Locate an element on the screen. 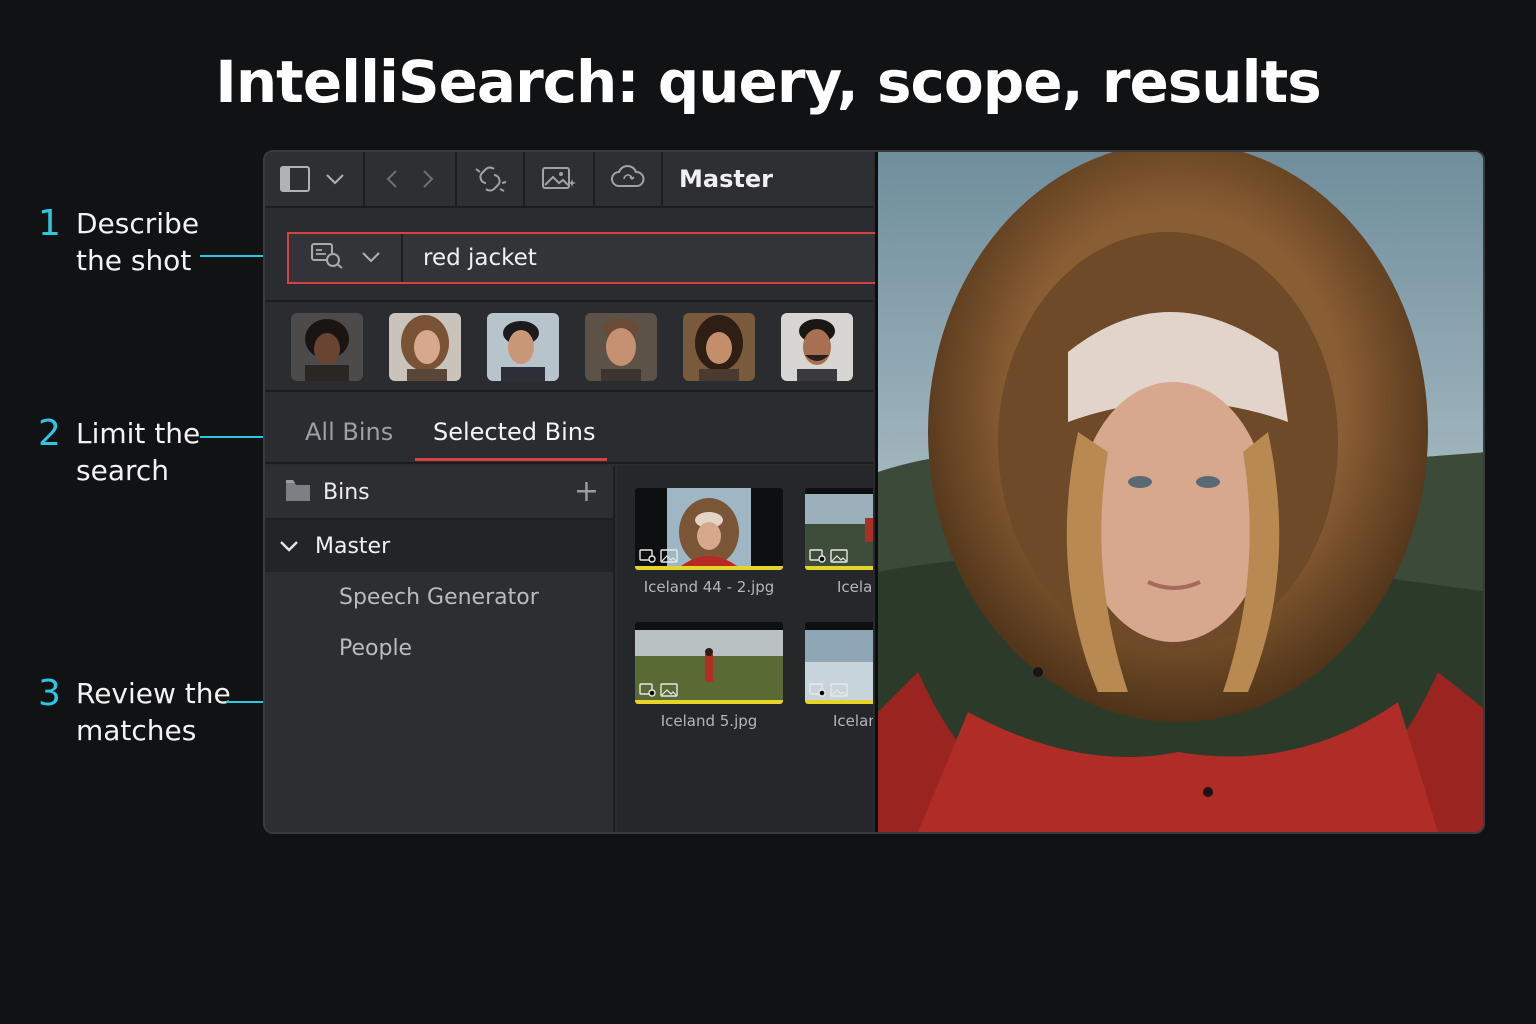 The width and height of the screenshot is (1536, 1024). link-group is located at coordinates (491, 179).